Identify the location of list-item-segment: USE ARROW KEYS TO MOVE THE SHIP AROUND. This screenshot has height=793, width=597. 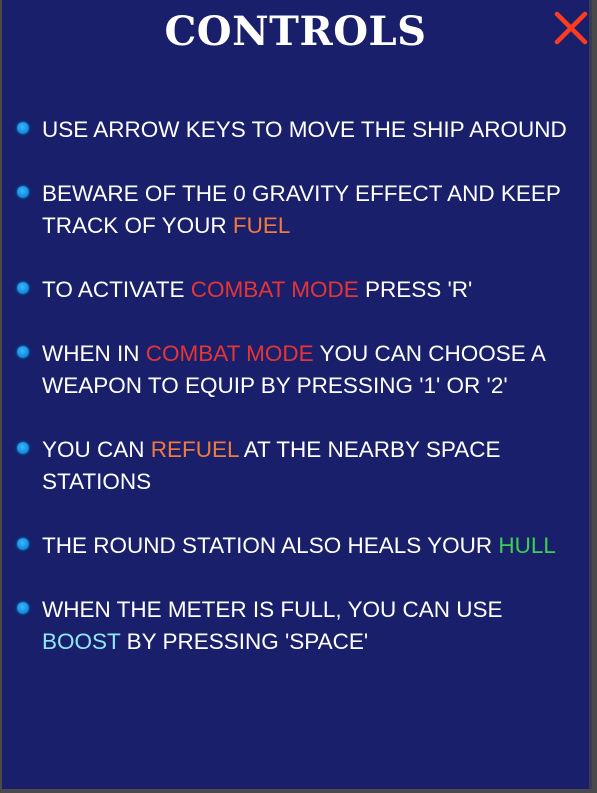
(304, 129).